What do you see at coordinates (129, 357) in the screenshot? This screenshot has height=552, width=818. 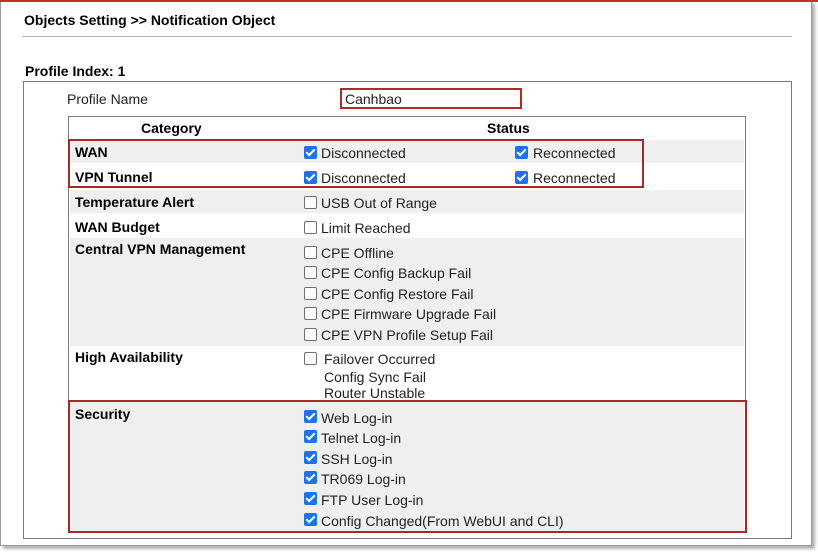 I see `category-high-availability: High Availability` at bounding box center [129, 357].